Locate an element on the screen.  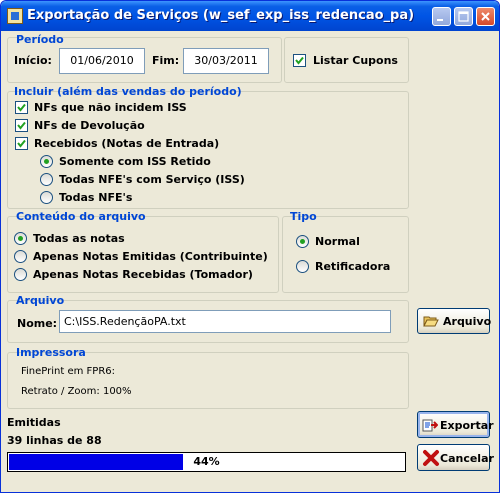
radio-nfe-servico-label: Todas NFE's com Serviço (ISS) is located at coordinates (152, 179).